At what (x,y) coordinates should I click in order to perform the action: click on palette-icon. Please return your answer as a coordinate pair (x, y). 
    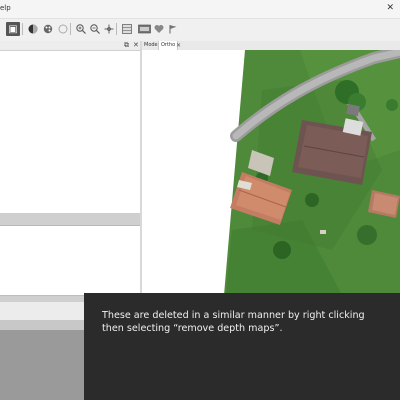
    Looking at the image, I should click on (48, 29).